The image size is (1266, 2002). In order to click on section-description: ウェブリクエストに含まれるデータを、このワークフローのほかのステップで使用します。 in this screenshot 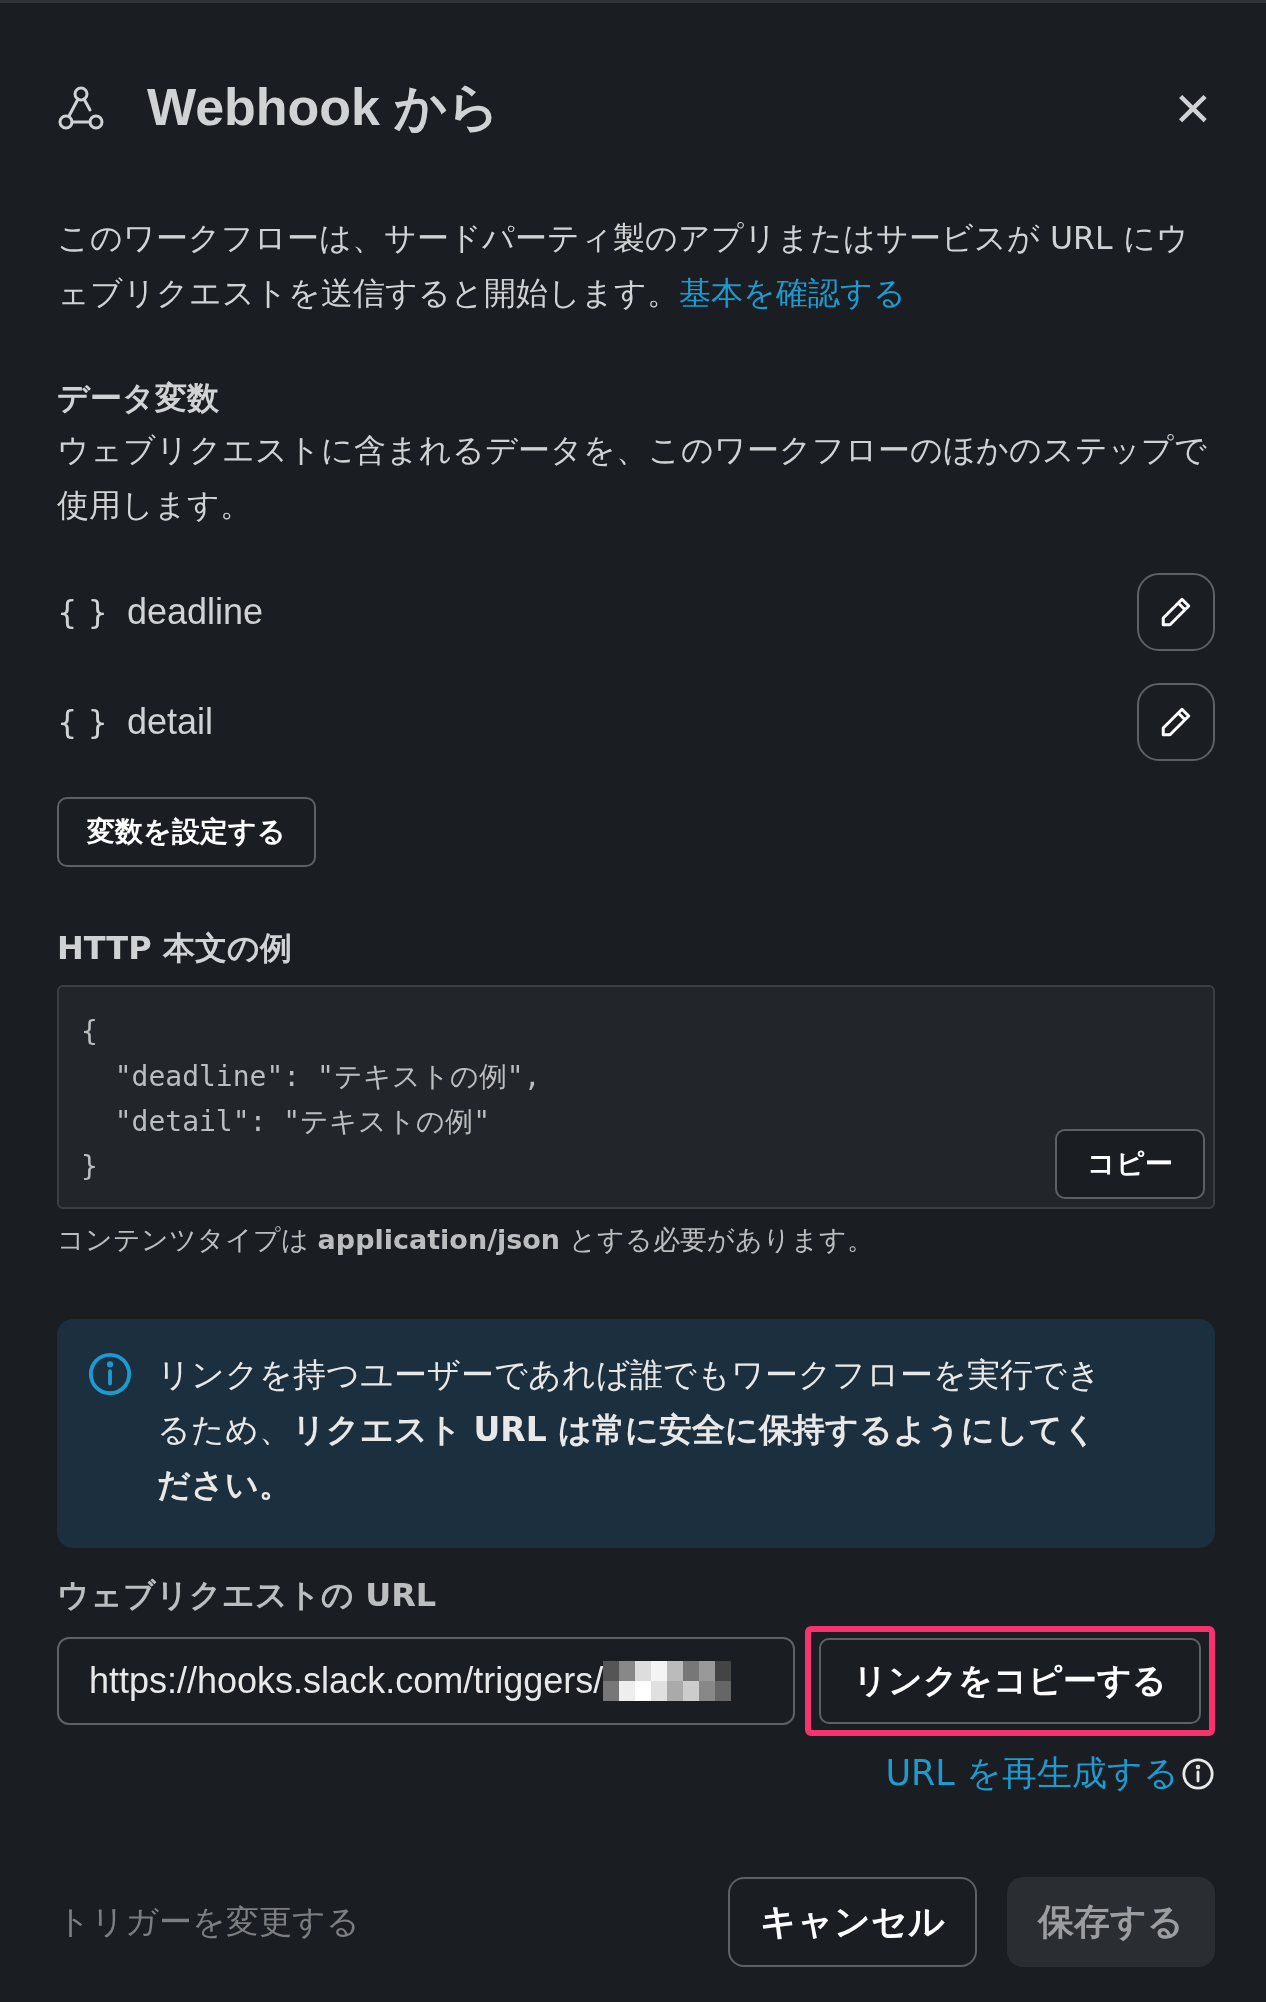, I will do `click(632, 478)`.